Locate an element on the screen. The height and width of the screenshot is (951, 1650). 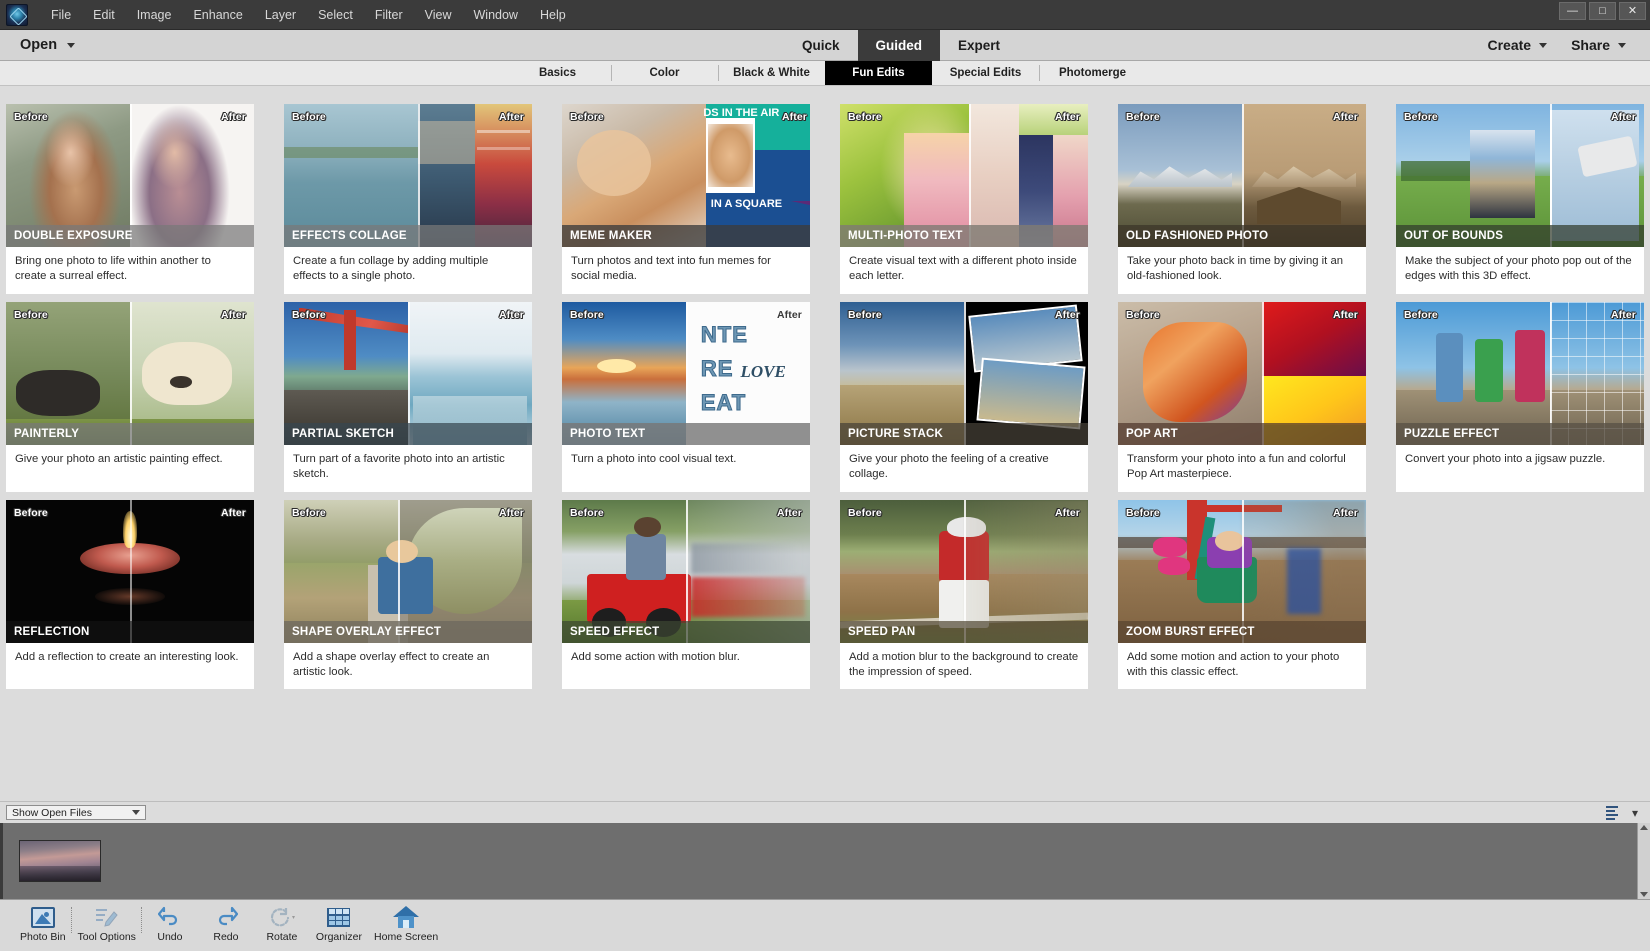
card-title: OLD FASHIONED PHOTO is located at coordinates (1242, 236).